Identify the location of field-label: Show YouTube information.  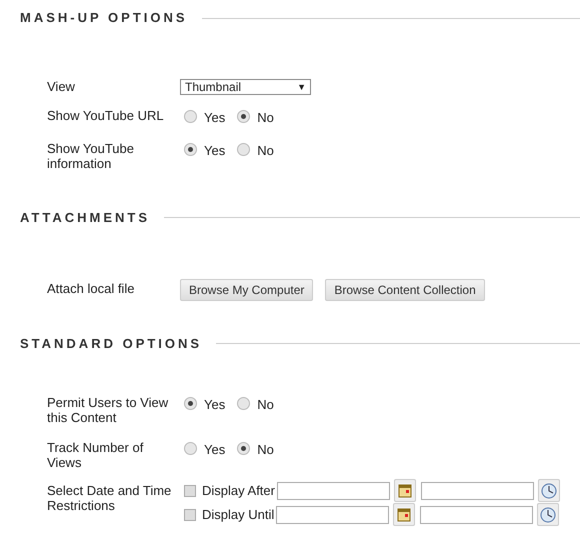
(91, 155).